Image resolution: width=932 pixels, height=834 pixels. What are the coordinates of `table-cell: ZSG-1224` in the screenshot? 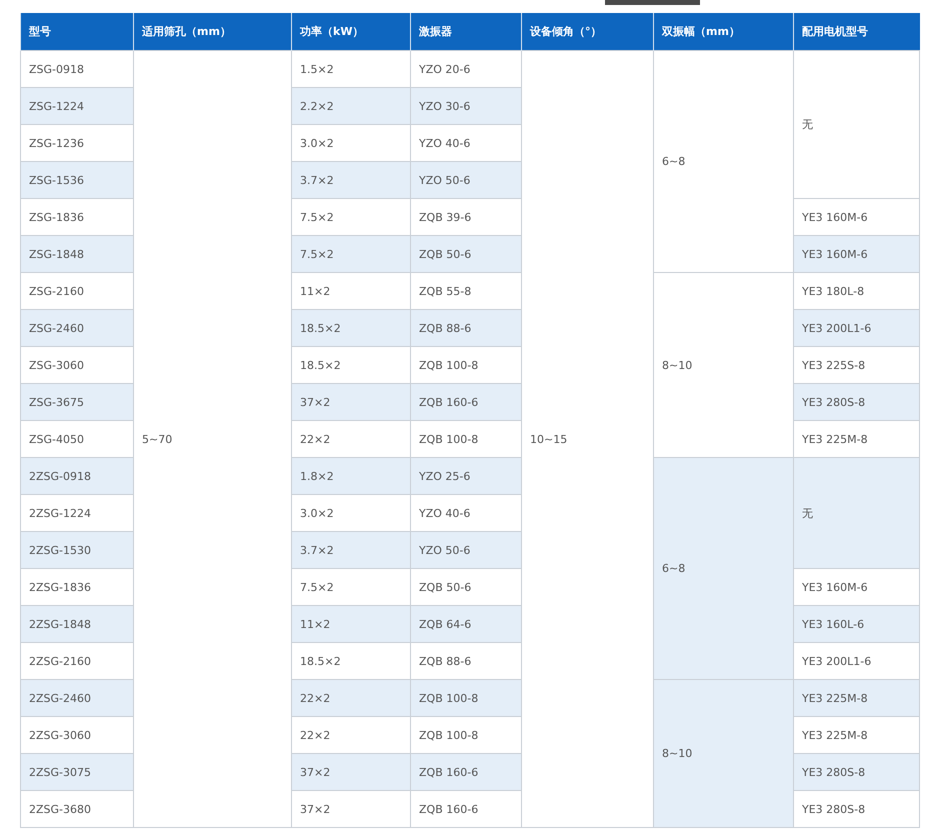 It's located at (77, 106).